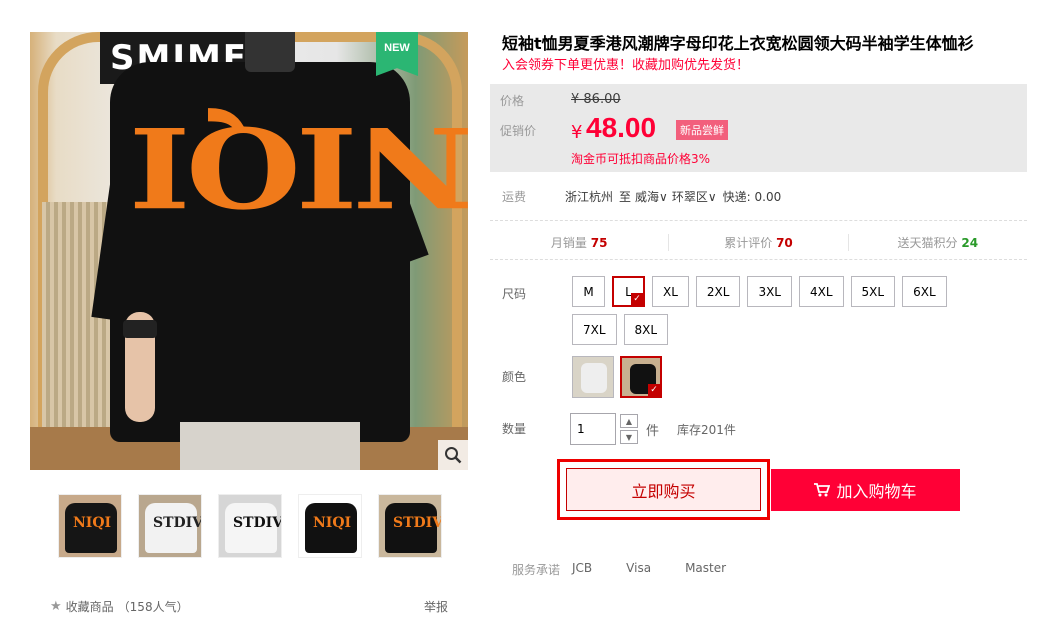 The image size is (1063, 634). Describe the element at coordinates (270, 52) in the screenshot. I see `phone` at that location.